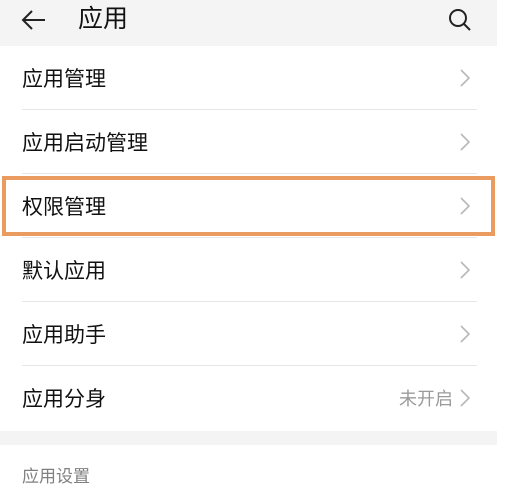 This screenshot has width=505, height=491. Describe the element at coordinates (248, 438) in the screenshot. I see `section-gap` at that location.